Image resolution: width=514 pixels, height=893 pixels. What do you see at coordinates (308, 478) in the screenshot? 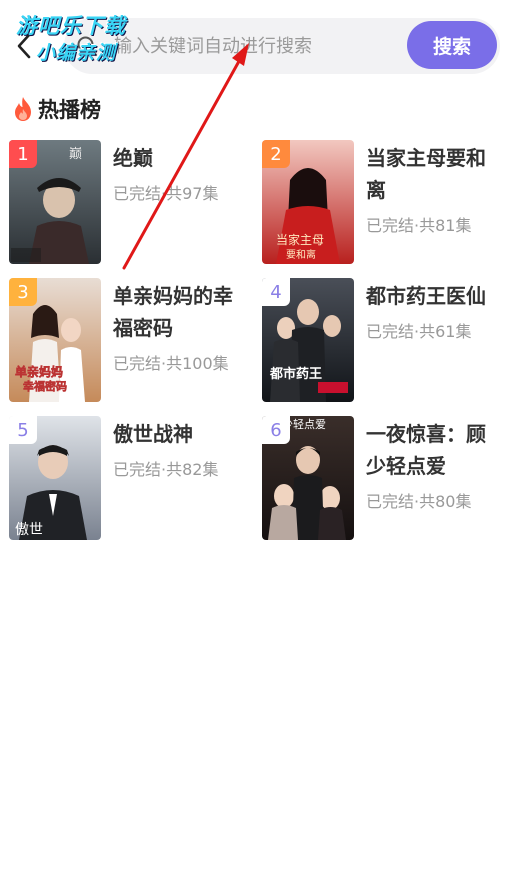
I see `poster-image: 少轻点爱 6` at bounding box center [308, 478].